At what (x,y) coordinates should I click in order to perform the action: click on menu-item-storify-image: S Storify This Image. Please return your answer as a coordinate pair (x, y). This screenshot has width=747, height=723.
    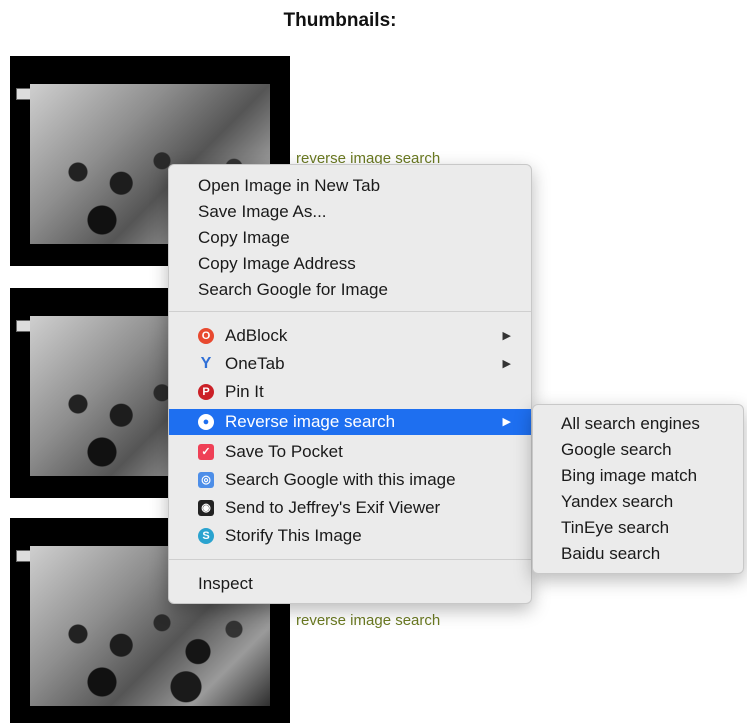
    Looking at the image, I should click on (350, 536).